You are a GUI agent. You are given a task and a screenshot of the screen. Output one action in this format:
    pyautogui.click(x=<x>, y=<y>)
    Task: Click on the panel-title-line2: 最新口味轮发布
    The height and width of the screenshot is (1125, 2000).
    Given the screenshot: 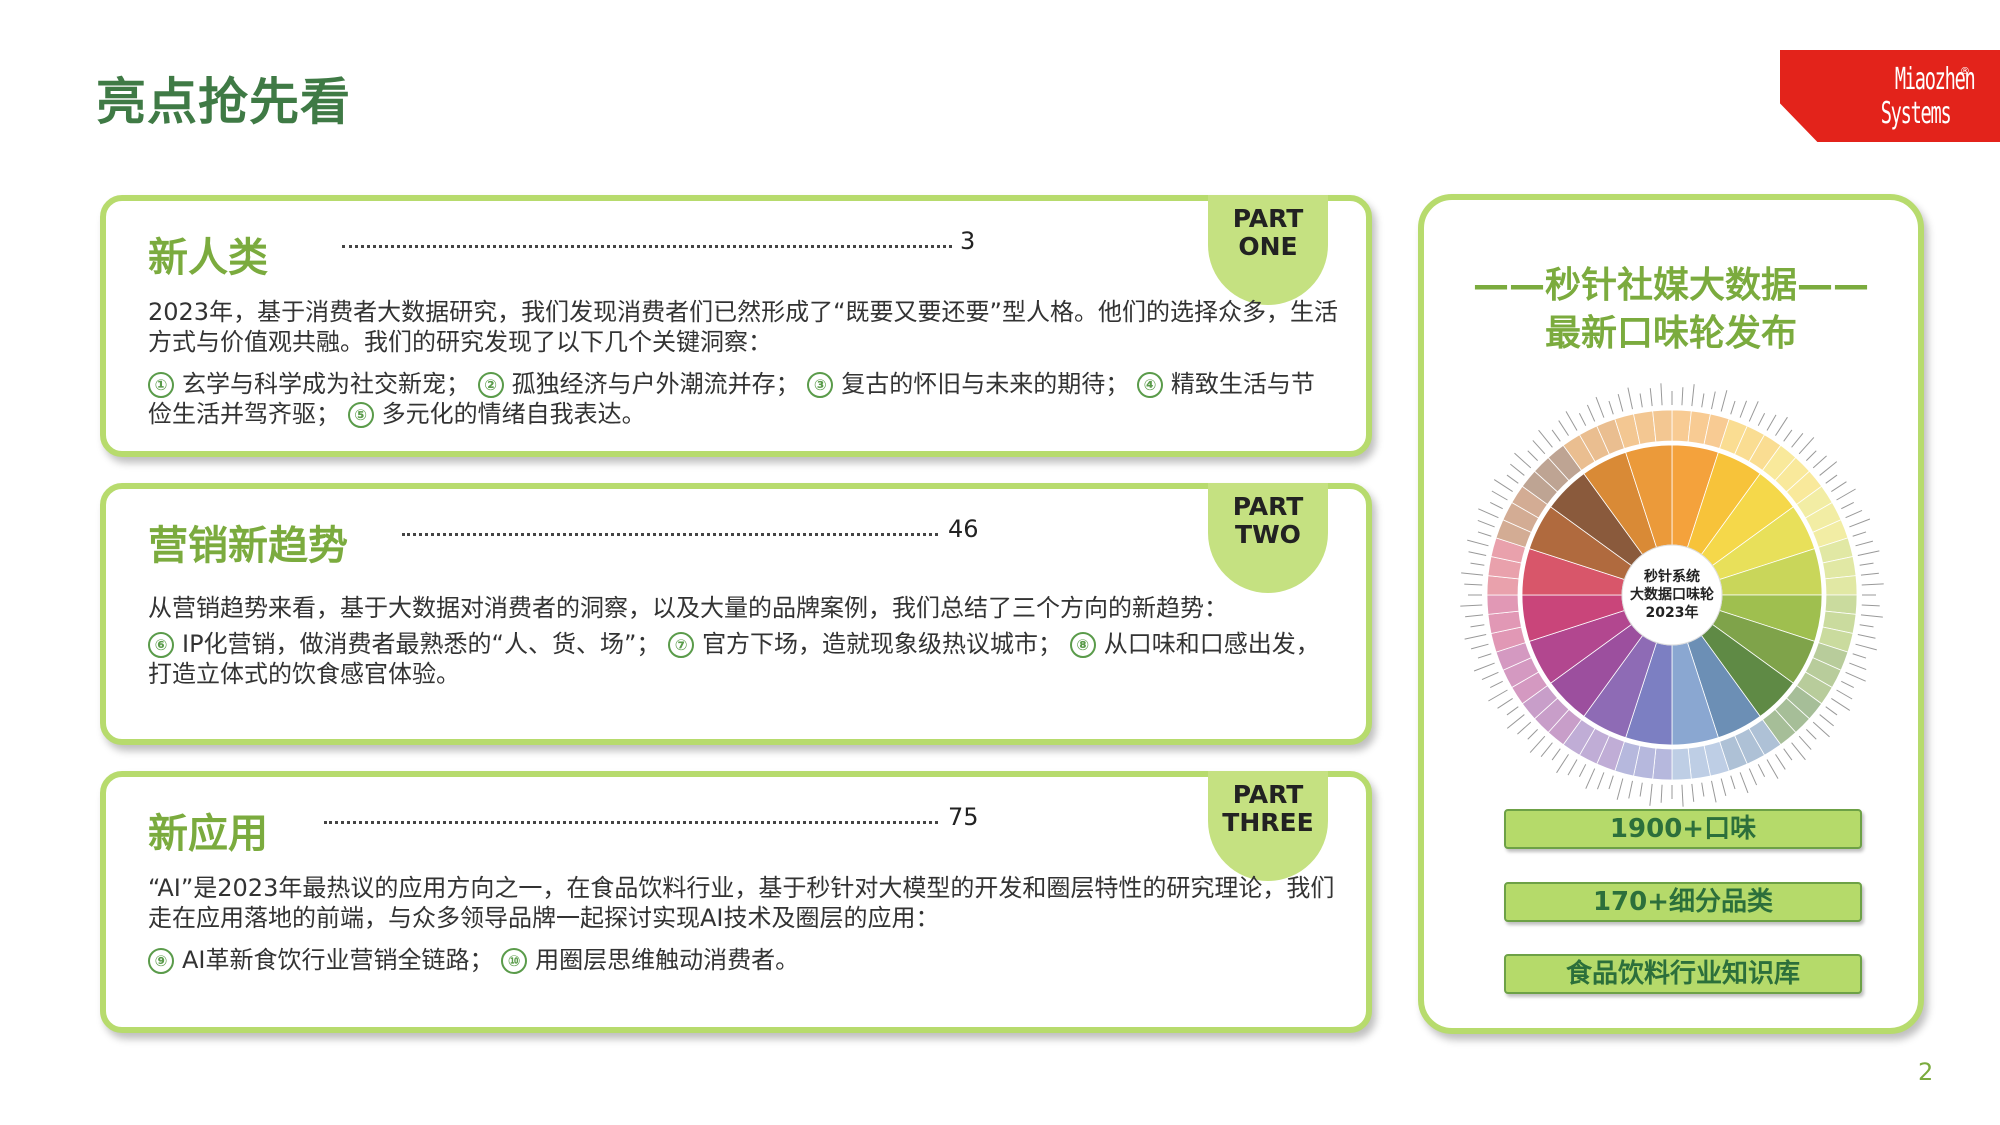 What is the action you would take?
    pyautogui.click(x=1670, y=333)
    